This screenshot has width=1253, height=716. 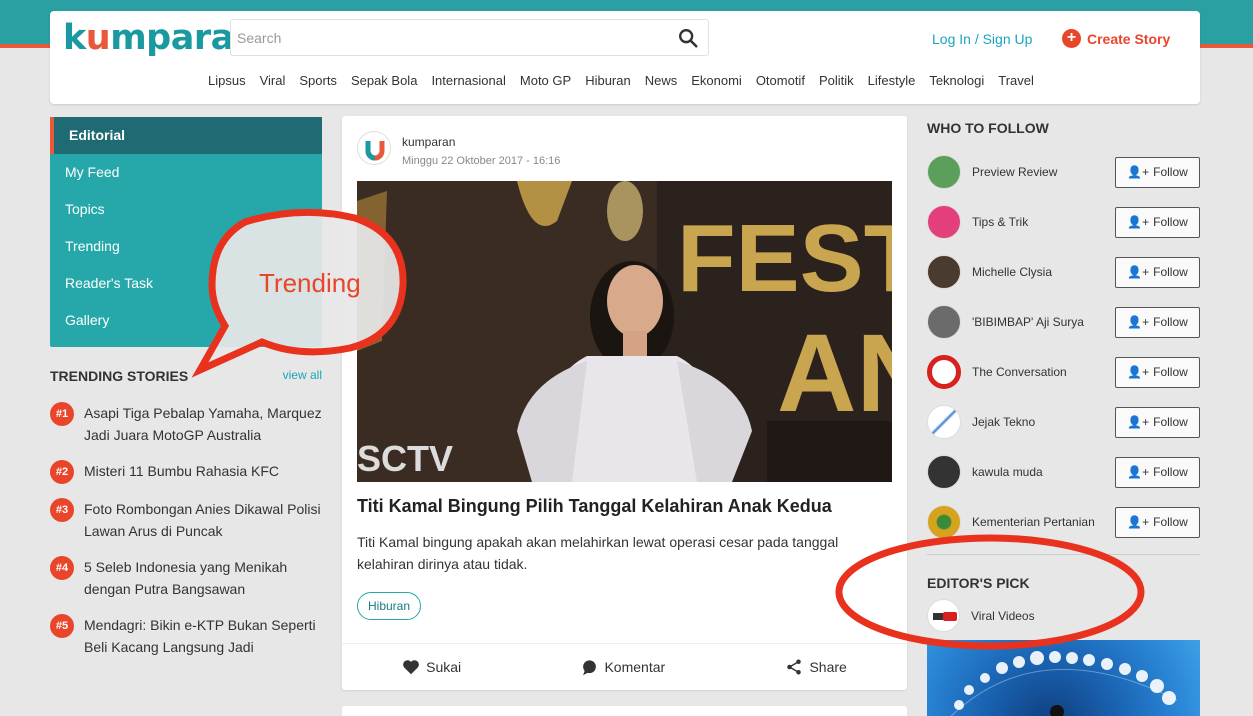 What do you see at coordinates (1116, 38) in the screenshot?
I see `create-story-button: + Create Story` at bounding box center [1116, 38].